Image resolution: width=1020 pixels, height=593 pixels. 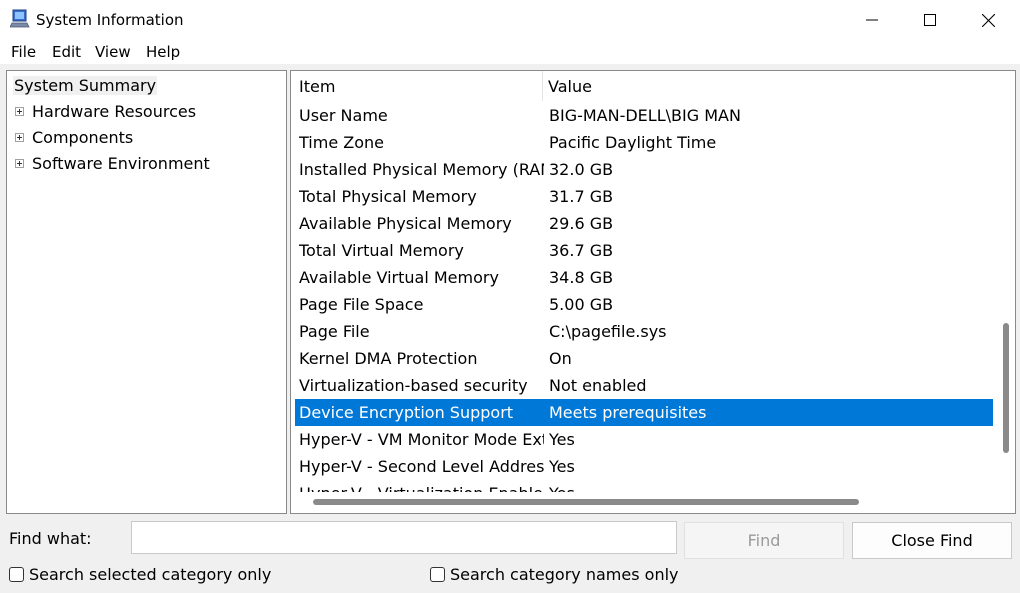 I want to click on row-value-cell: 34.8 GB, so click(x=581, y=277).